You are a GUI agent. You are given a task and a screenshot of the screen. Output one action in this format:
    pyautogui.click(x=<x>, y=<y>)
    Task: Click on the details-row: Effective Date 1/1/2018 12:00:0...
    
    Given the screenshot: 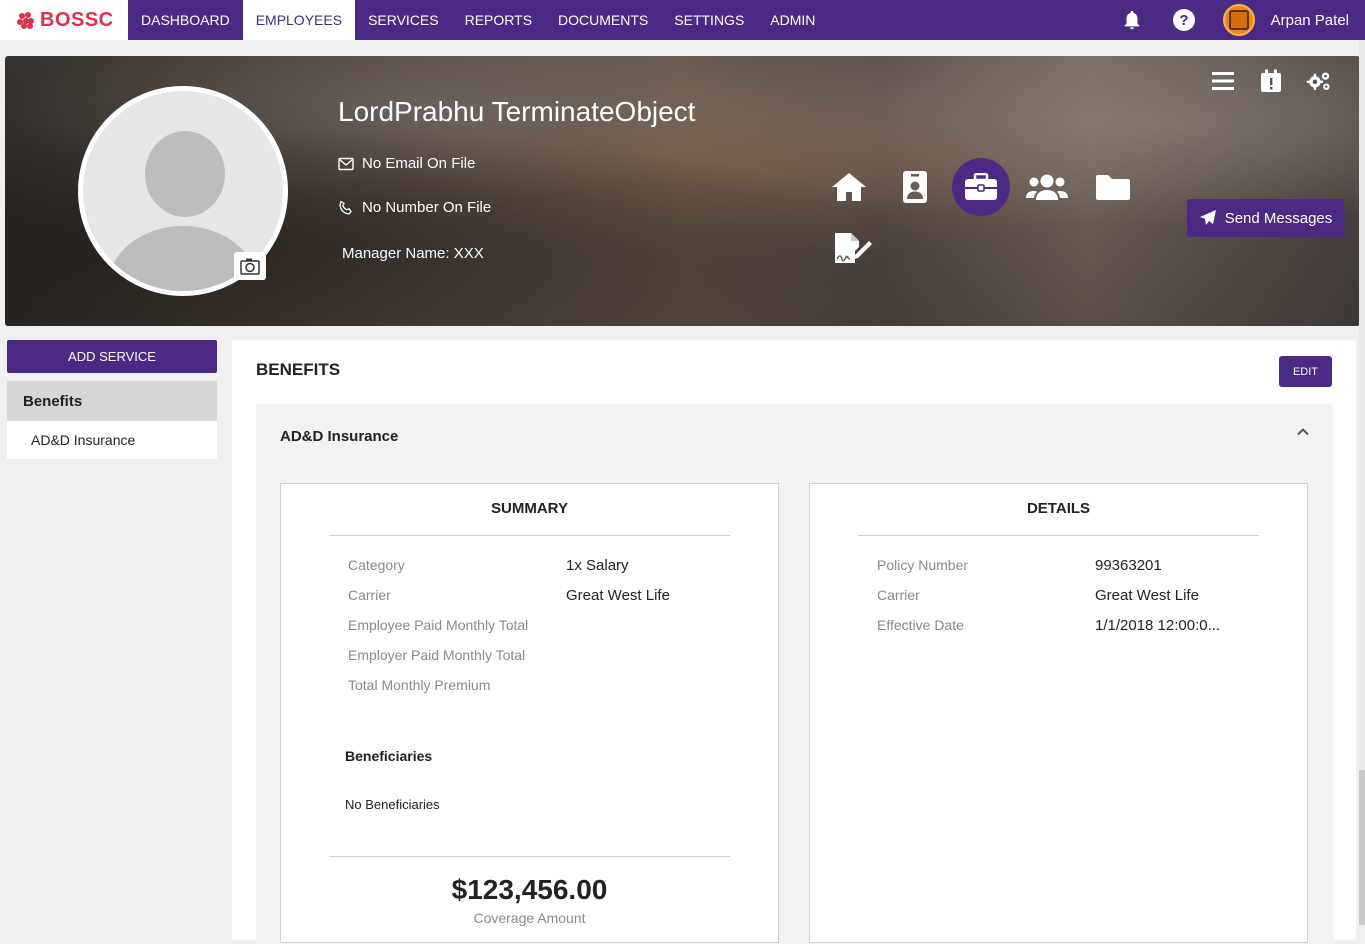 What is the action you would take?
    pyautogui.click(x=1049, y=625)
    